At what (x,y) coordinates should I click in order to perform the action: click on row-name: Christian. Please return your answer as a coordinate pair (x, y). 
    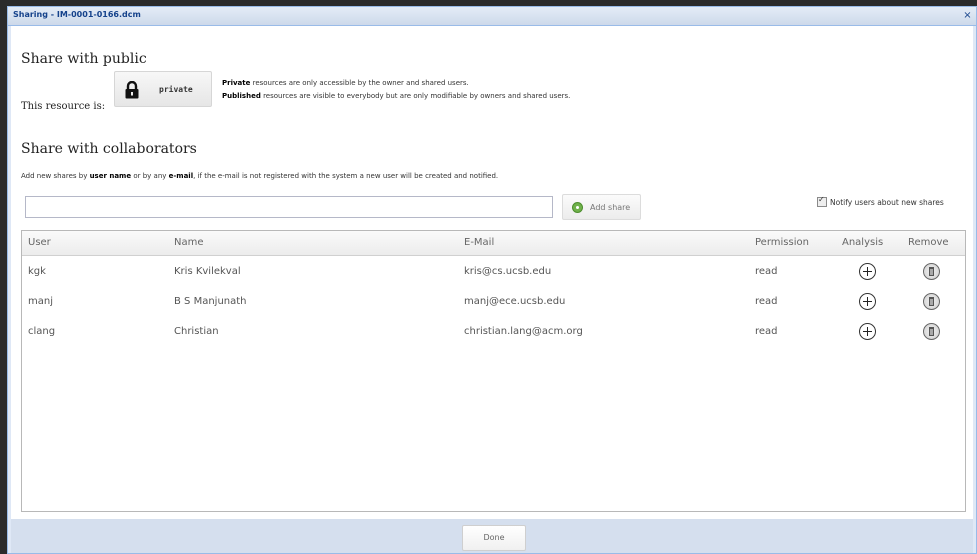
    Looking at the image, I should click on (196, 331).